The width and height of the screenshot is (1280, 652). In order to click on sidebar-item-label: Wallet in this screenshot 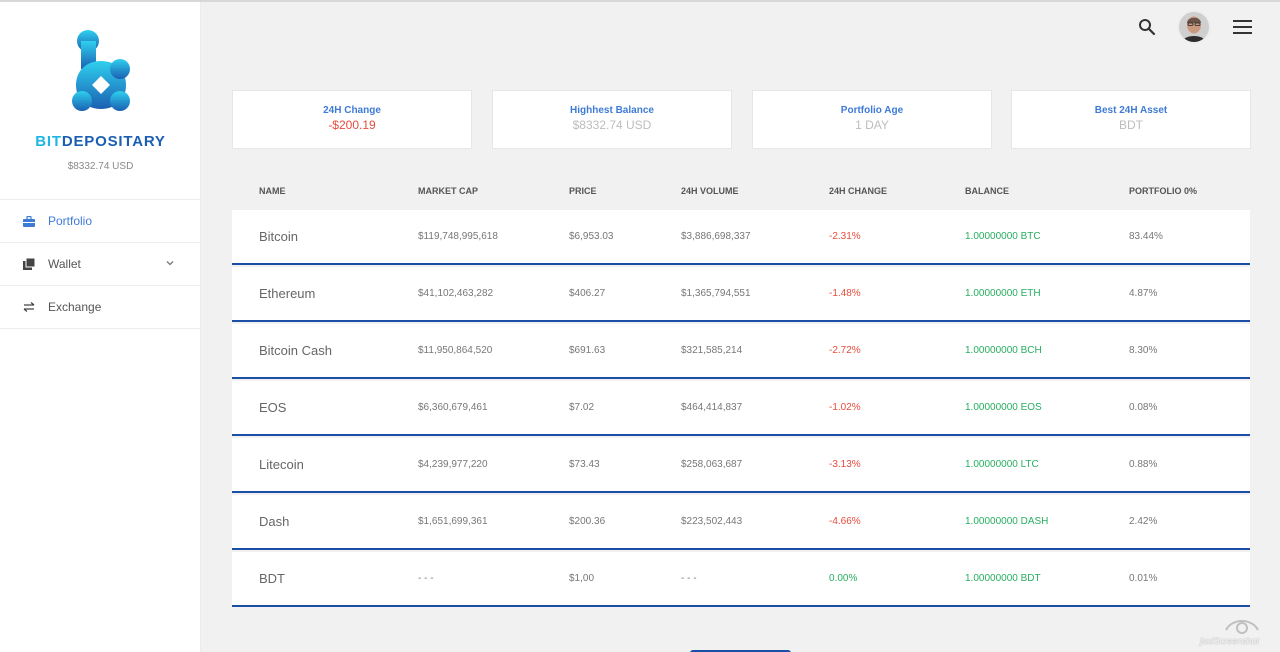, I will do `click(64, 264)`.